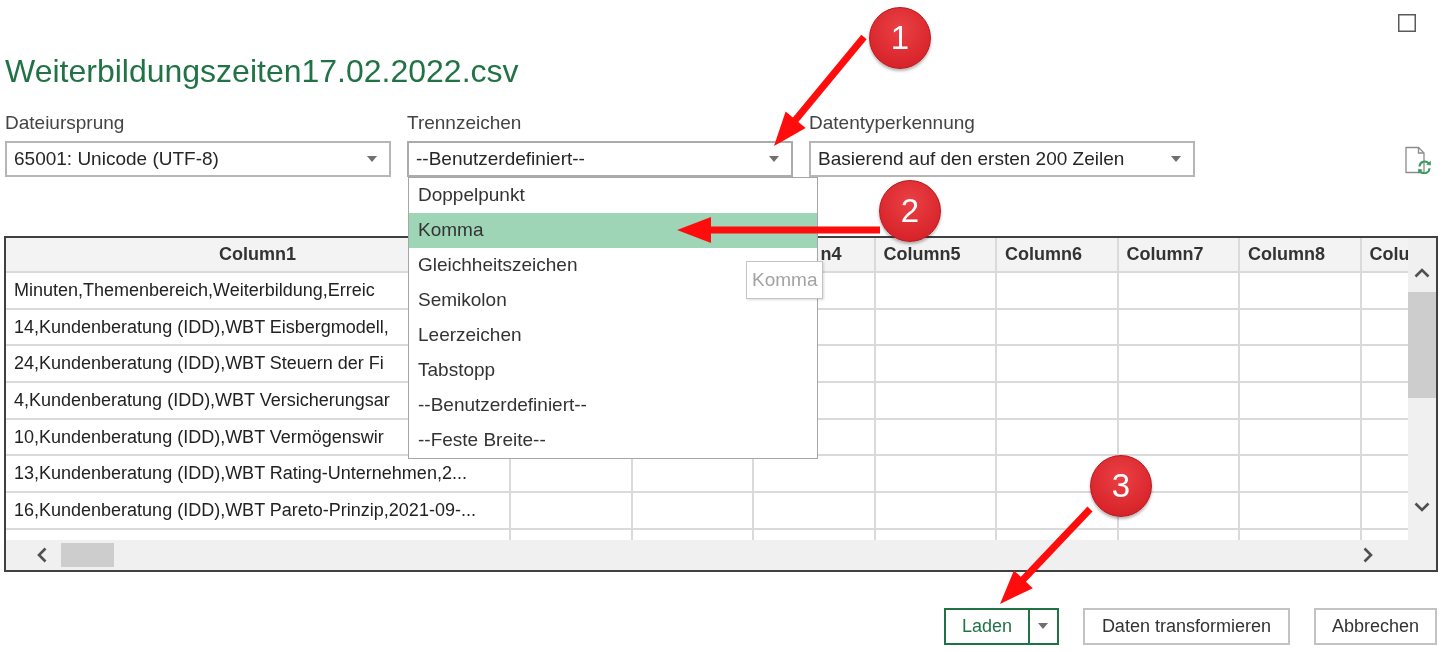  What do you see at coordinates (613, 230) in the screenshot?
I see `menu-item: Komma` at bounding box center [613, 230].